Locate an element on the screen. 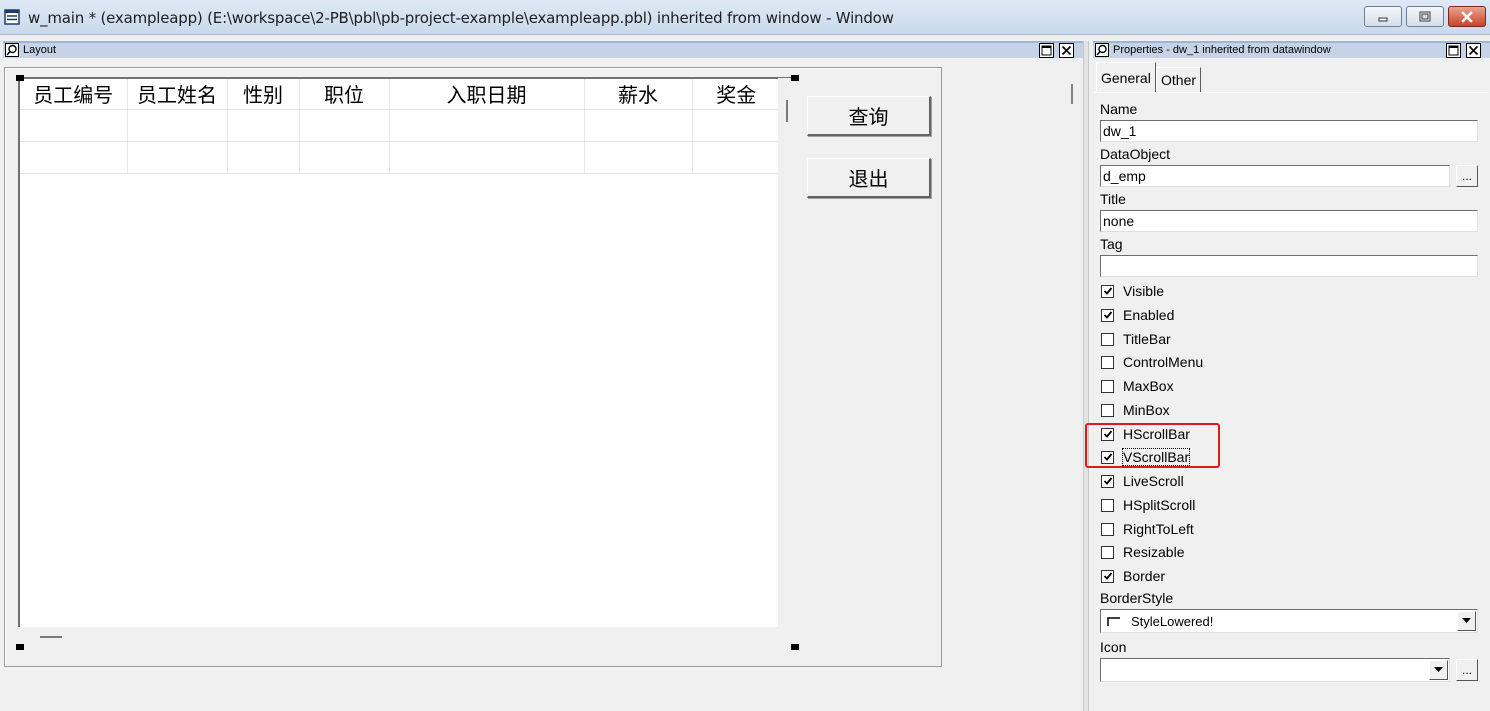 The height and width of the screenshot is (711, 1490). column-header: 员工姓名 is located at coordinates (177, 94).